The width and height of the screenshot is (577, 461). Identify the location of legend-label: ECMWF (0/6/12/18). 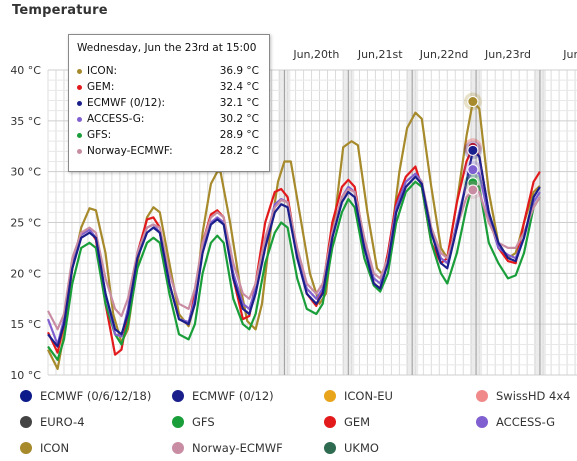
(96, 396).